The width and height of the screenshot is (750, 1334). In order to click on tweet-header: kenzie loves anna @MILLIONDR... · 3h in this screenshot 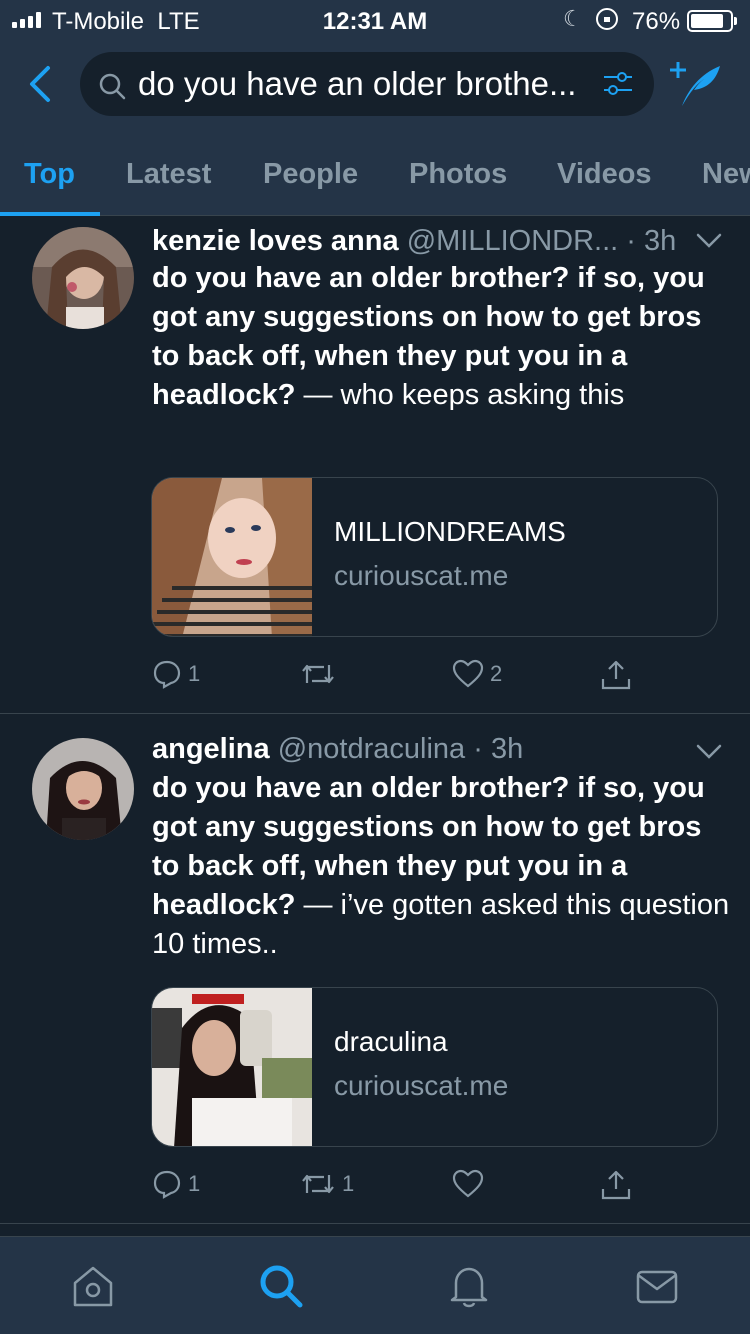, I will do `click(414, 241)`.